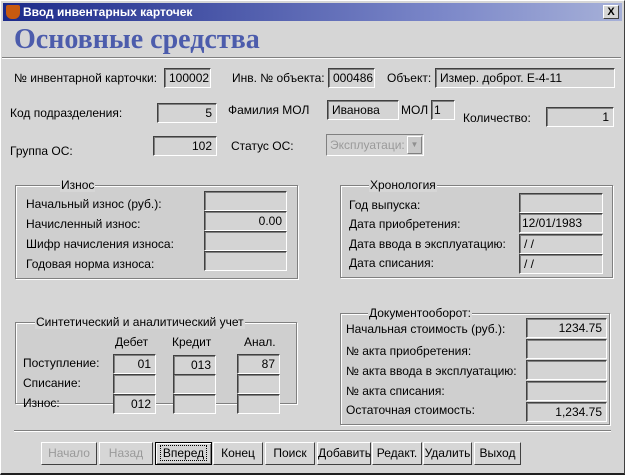  What do you see at coordinates (52, 383) in the screenshot?
I see `synth-row-label: Списание:` at bounding box center [52, 383].